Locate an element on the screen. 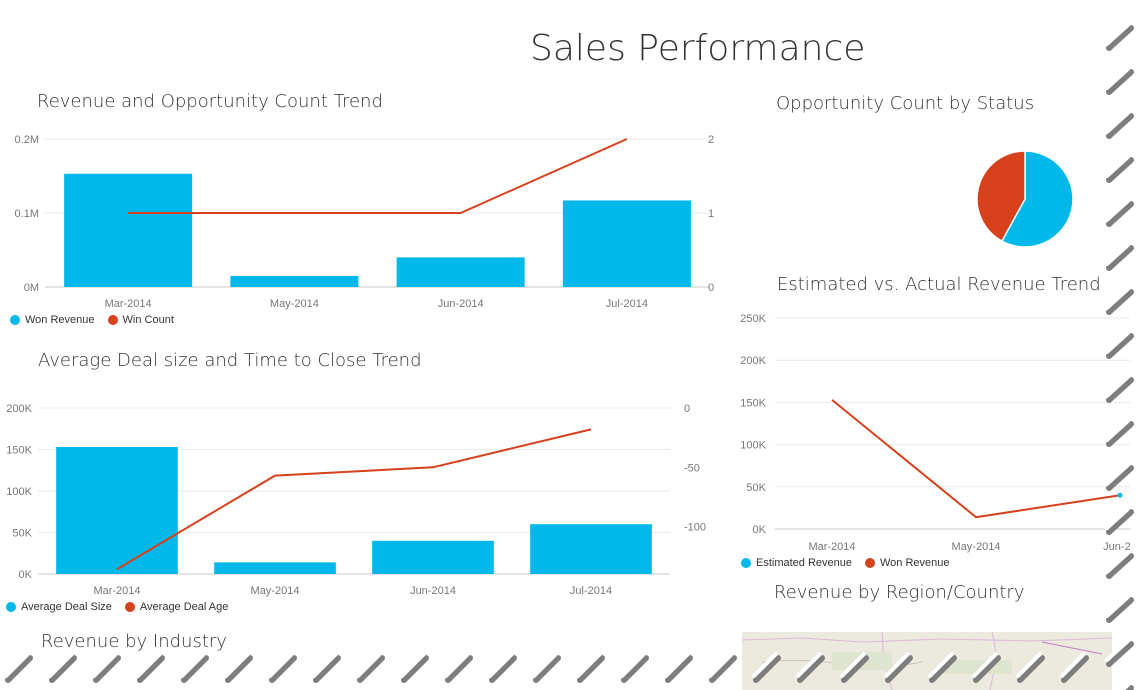 The width and height of the screenshot is (1142, 690). legend-average-deal-size-swatch is located at coordinates (11, 607).